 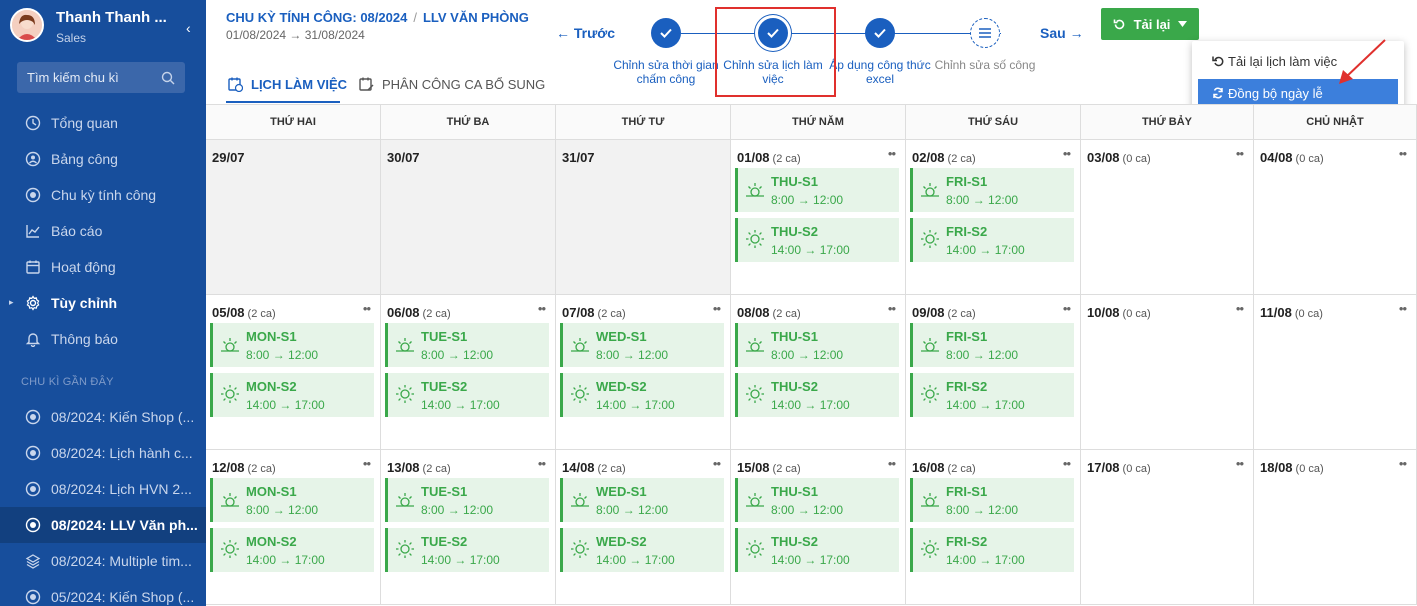 I want to click on day-cell: 10/08 (0 ca) ••, so click(x=1167, y=372).